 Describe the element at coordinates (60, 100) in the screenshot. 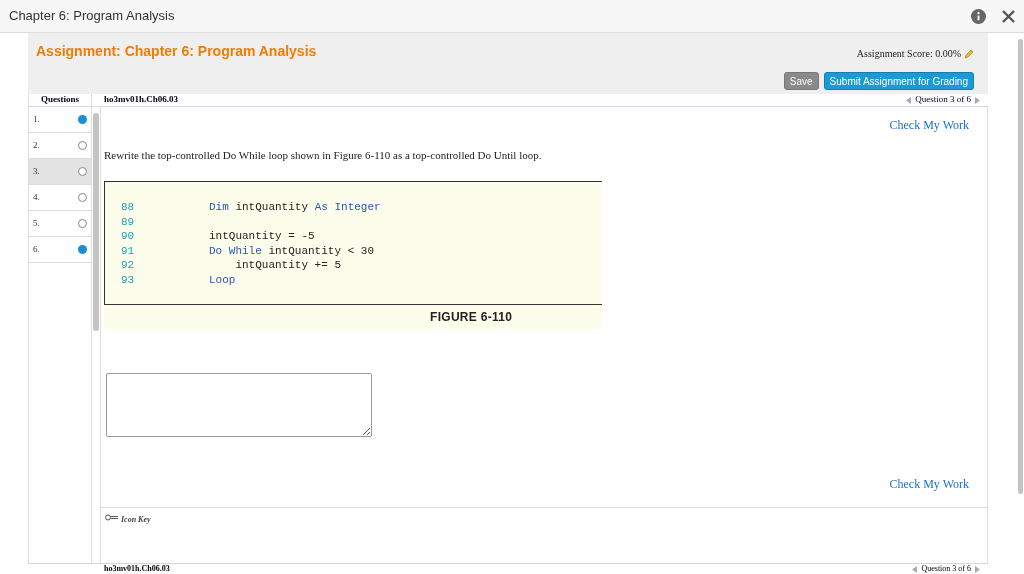

I see `questions-heading: Questions` at that location.